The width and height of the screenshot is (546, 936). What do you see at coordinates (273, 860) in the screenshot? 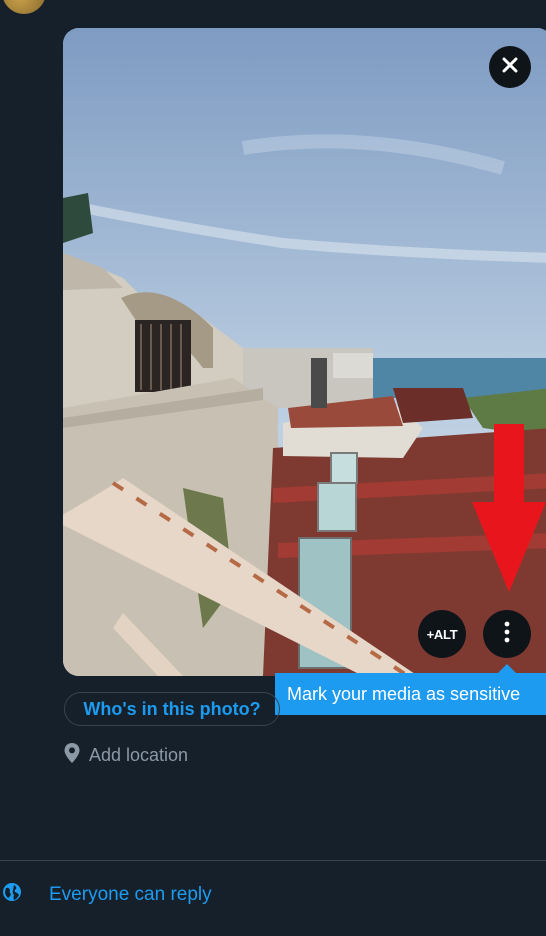
I see `divider` at bounding box center [273, 860].